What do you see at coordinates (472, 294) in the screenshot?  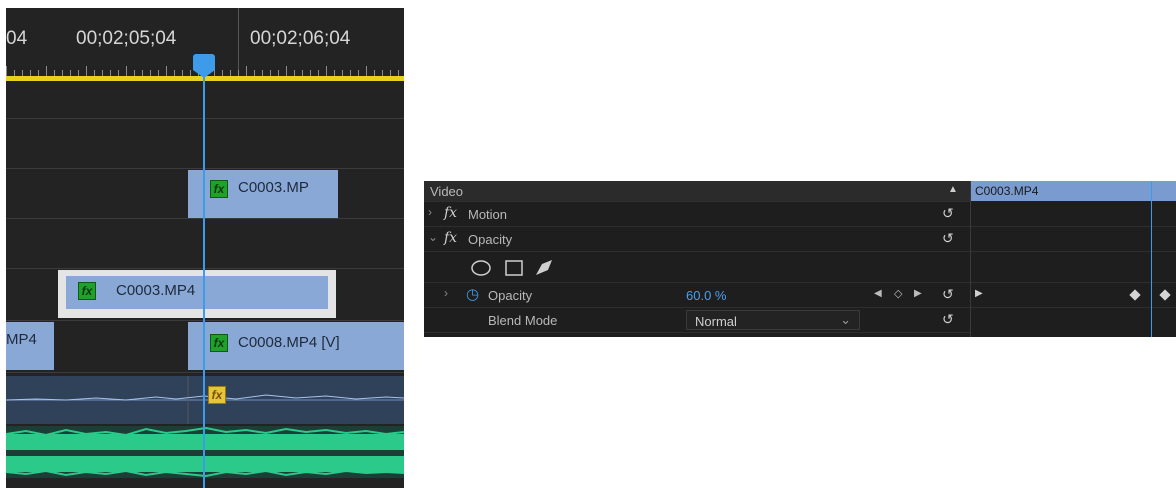 I see `stopwatch-icon: ◷` at bounding box center [472, 294].